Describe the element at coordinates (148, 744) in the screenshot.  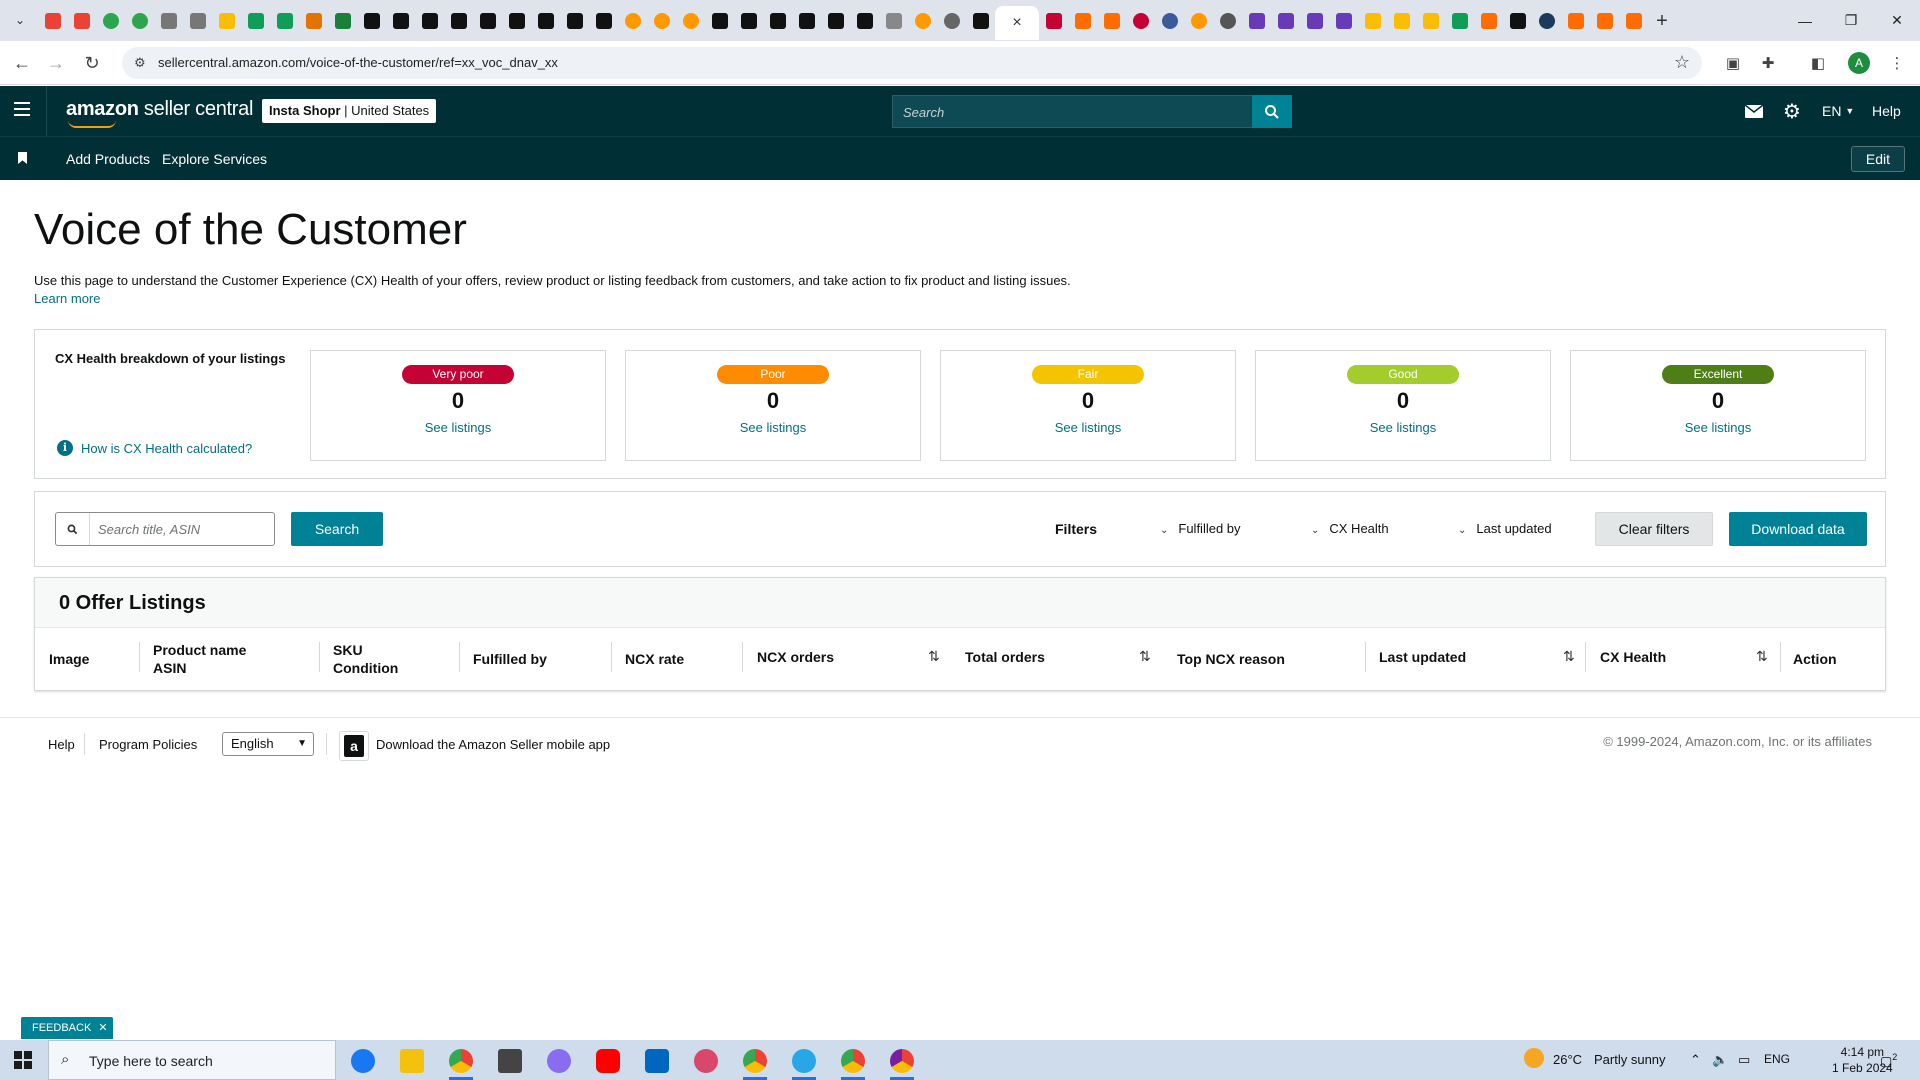
I see `footer-program-policies-link: Program Policies` at that location.